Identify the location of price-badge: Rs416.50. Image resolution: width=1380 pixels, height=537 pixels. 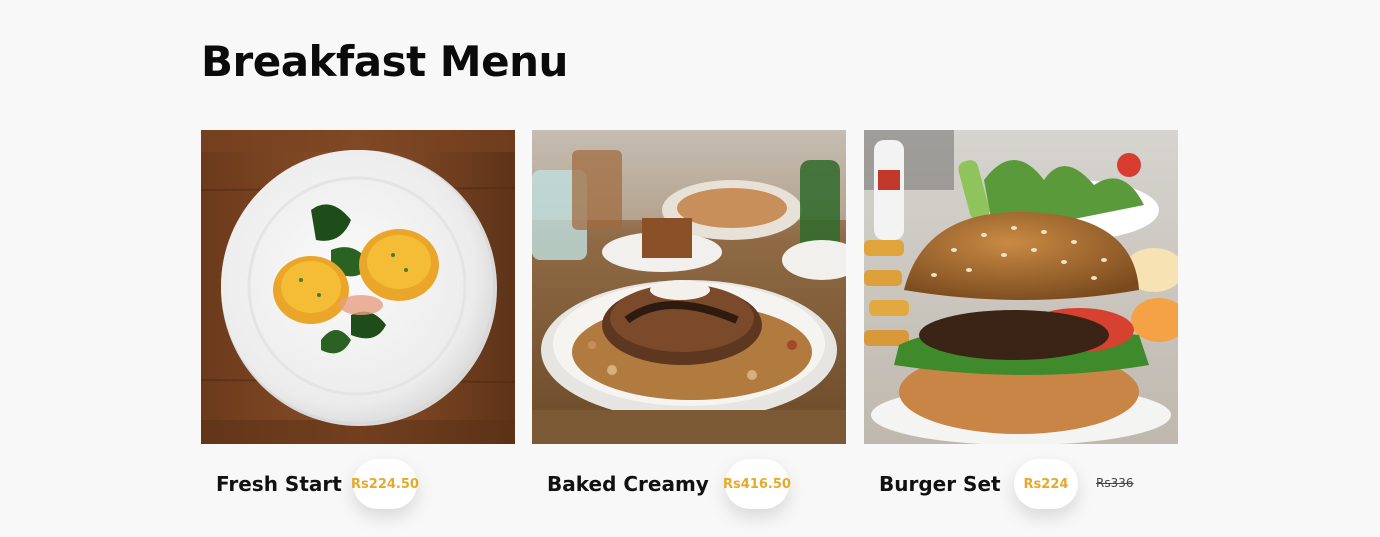
(757, 484).